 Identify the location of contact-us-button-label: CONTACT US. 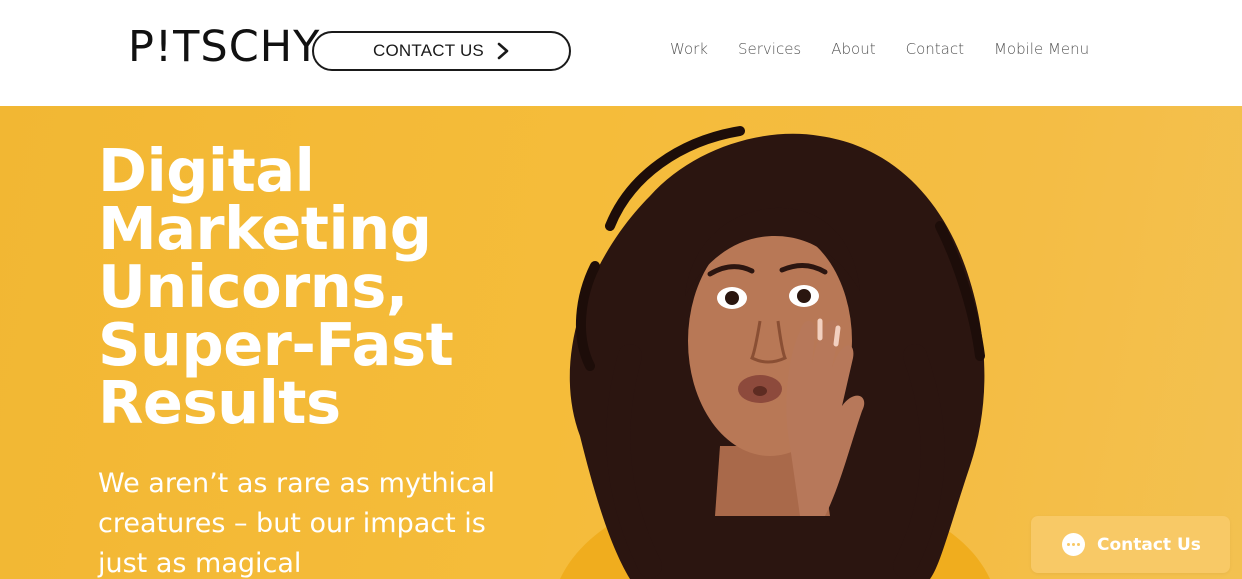
(428, 50).